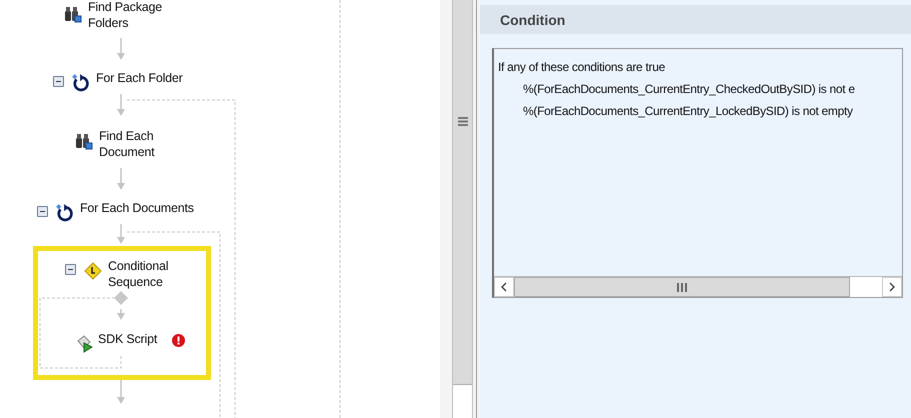  I want to click on script-play-icon, so click(85, 344).